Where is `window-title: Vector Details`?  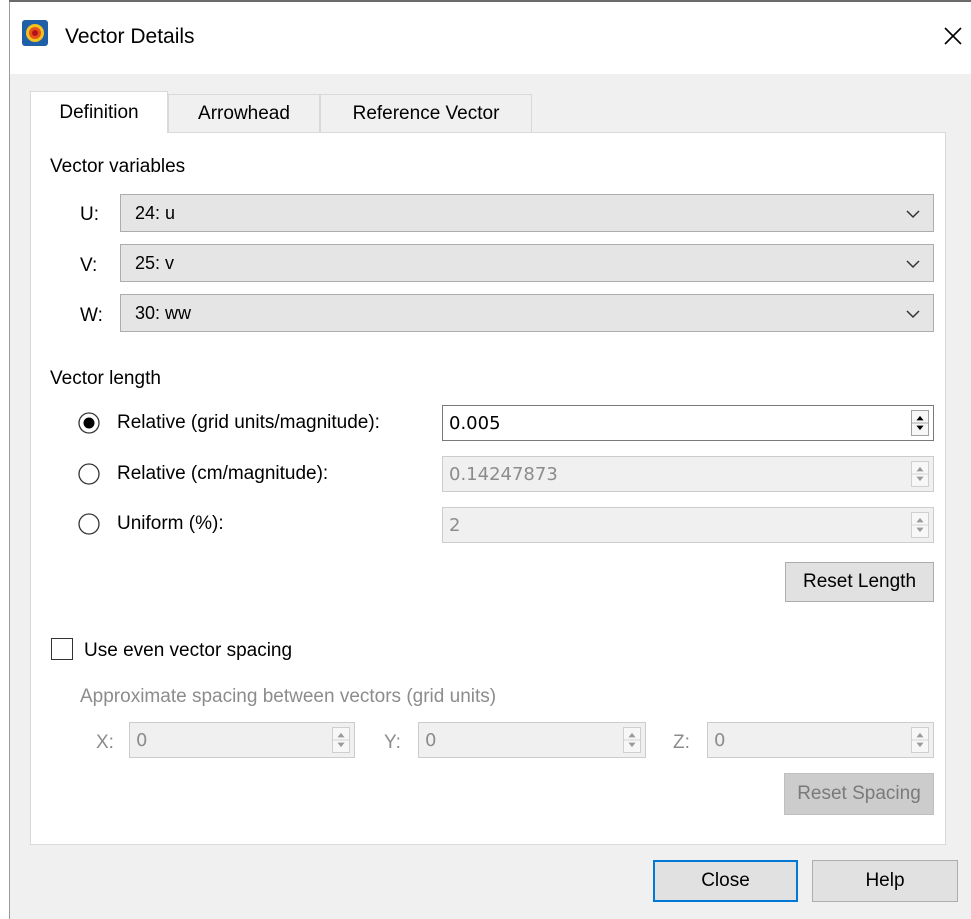 window-title: Vector Details is located at coordinates (130, 36).